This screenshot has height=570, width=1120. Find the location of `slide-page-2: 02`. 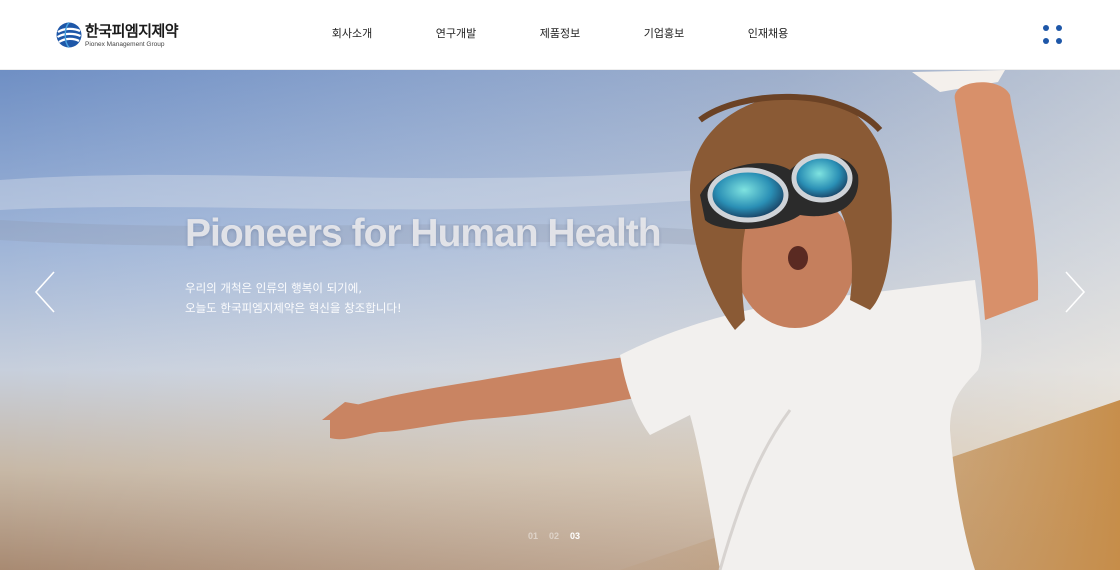

slide-page-2: 02 is located at coordinates (554, 536).